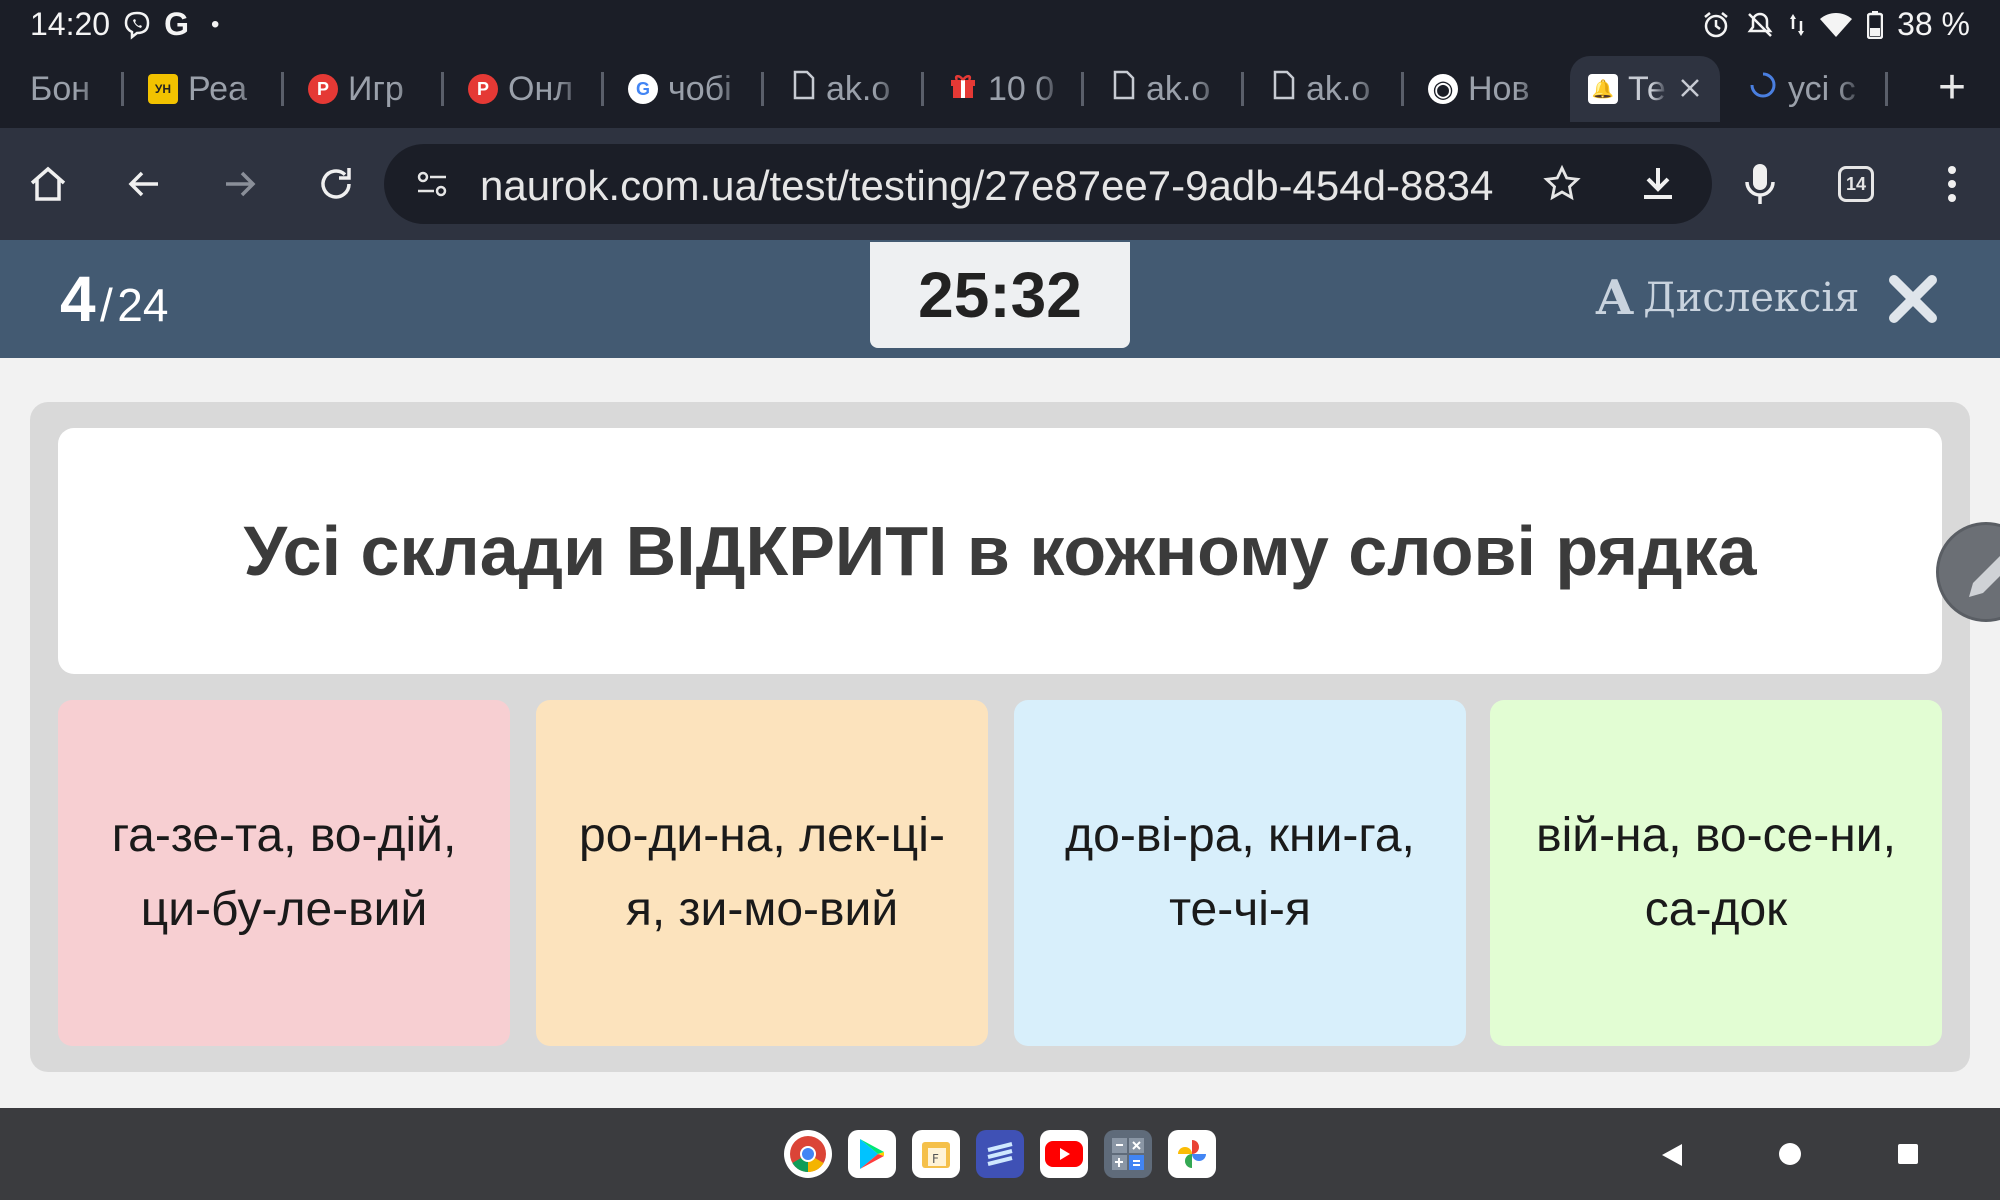  Describe the element at coordinates (1836, 25) in the screenshot. I see `wifi-icon` at that location.